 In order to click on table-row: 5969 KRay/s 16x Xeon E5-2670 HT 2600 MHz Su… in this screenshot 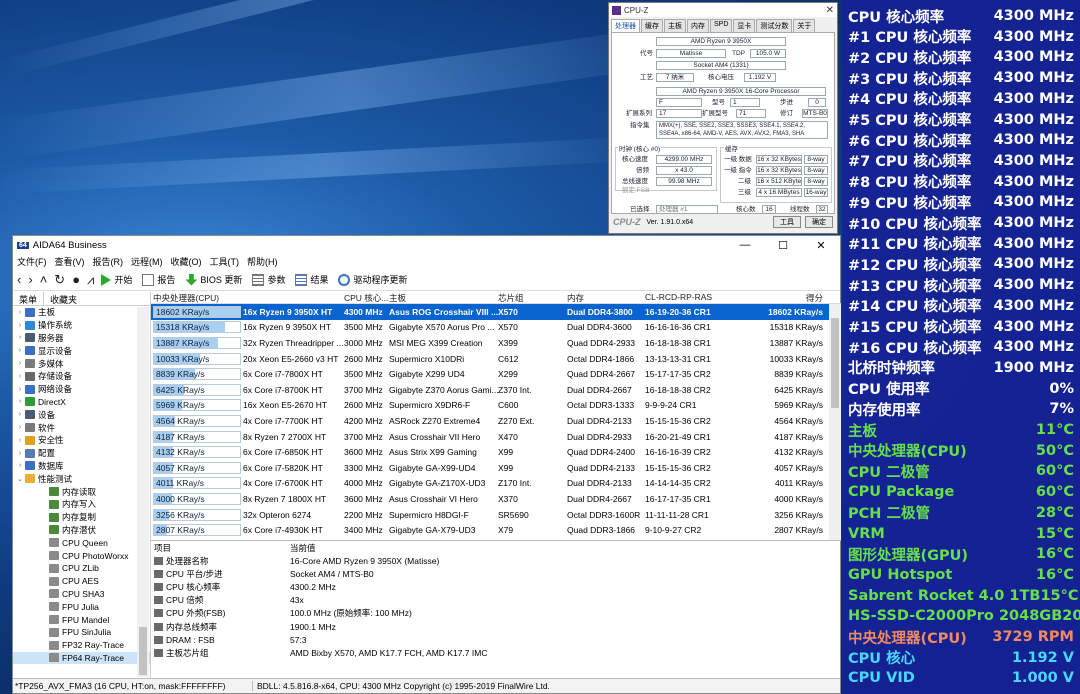, I will do `click(496, 406)`.